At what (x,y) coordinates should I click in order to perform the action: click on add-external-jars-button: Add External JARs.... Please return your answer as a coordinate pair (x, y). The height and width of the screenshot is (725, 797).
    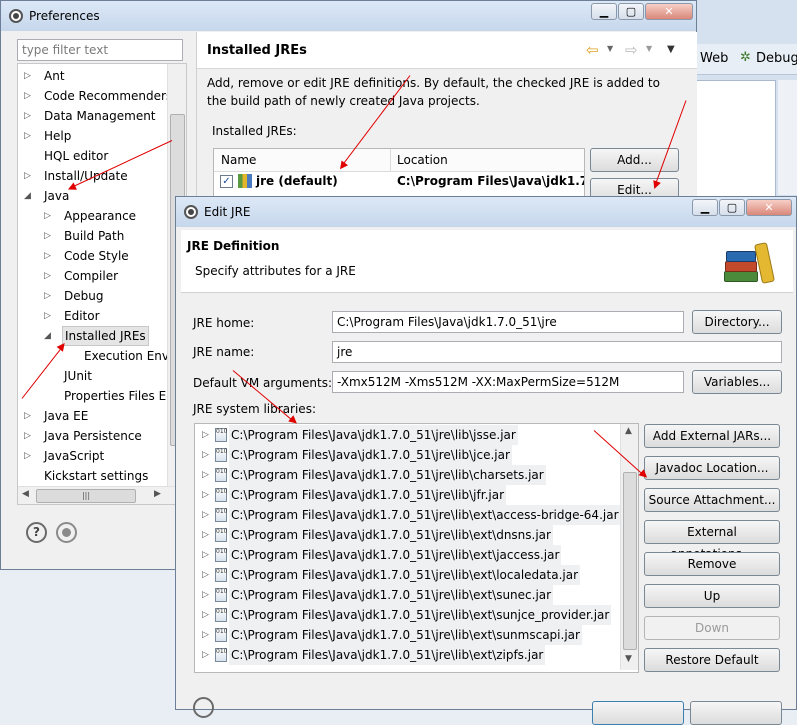
    Looking at the image, I should click on (712, 436).